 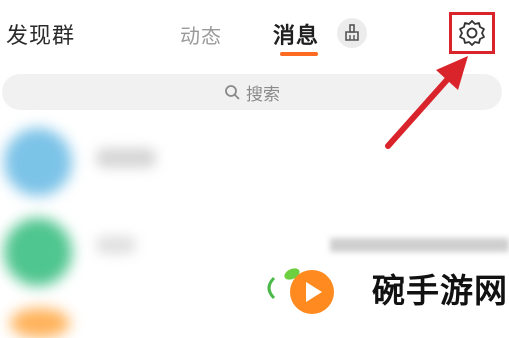 What do you see at coordinates (426, 102) in the screenshot?
I see `annotation-arrow` at bounding box center [426, 102].